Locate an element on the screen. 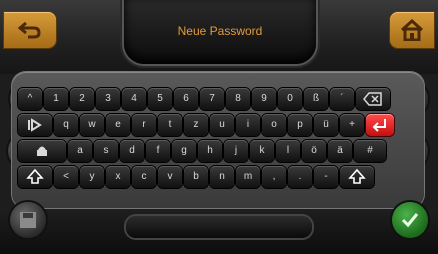 This screenshot has width=438, height=254. confirm-button is located at coordinates (410, 220).